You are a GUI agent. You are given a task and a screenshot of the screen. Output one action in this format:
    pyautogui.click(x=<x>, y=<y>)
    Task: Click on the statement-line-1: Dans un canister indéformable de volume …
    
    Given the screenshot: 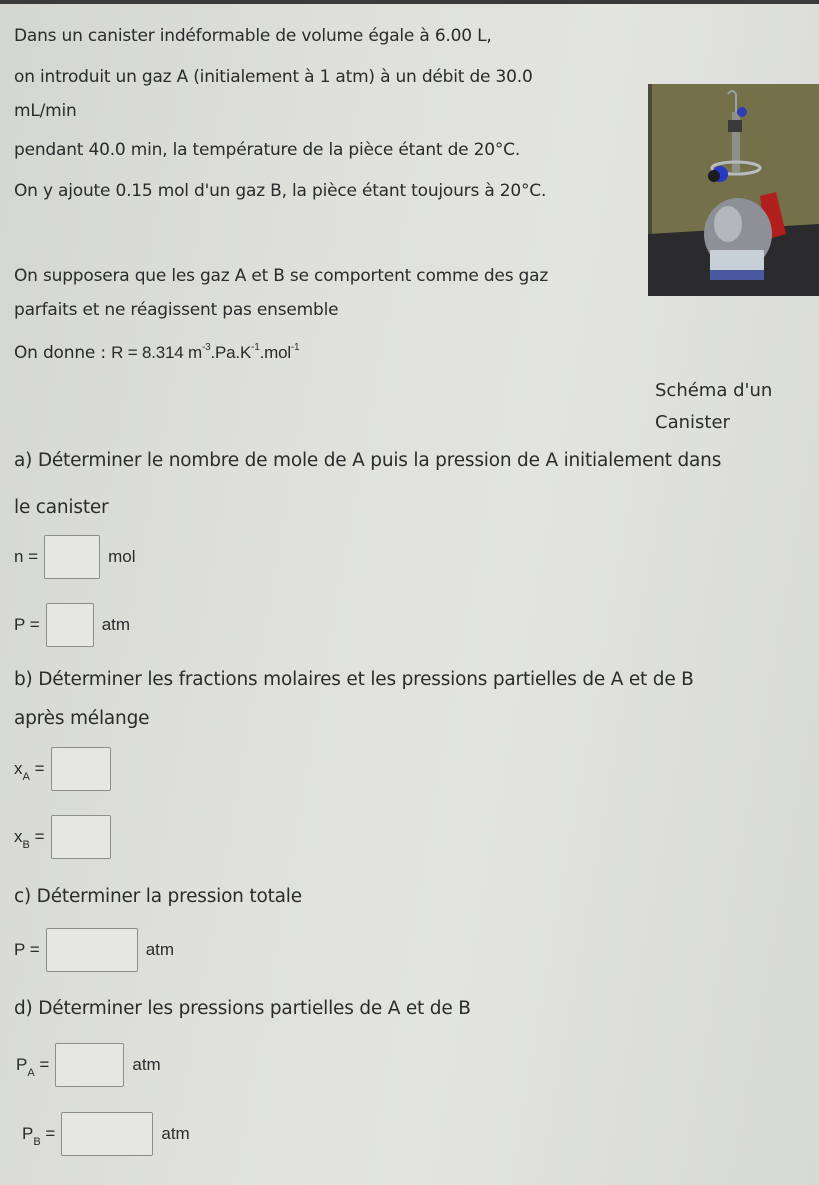 What is the action you would take?
    pyautogui.click(x=253, y=36)
    